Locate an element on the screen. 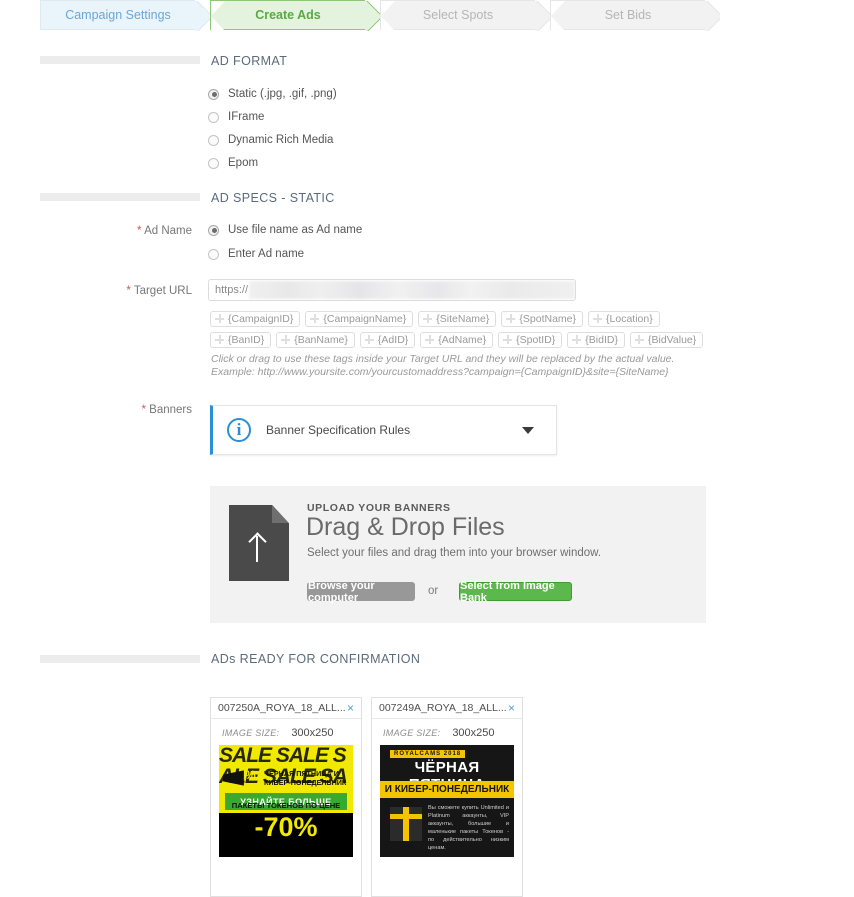 The height and width of the screenshot is (897, 854). radio-ad-format-iframe: IFrame is located at coordinates (236, 117).